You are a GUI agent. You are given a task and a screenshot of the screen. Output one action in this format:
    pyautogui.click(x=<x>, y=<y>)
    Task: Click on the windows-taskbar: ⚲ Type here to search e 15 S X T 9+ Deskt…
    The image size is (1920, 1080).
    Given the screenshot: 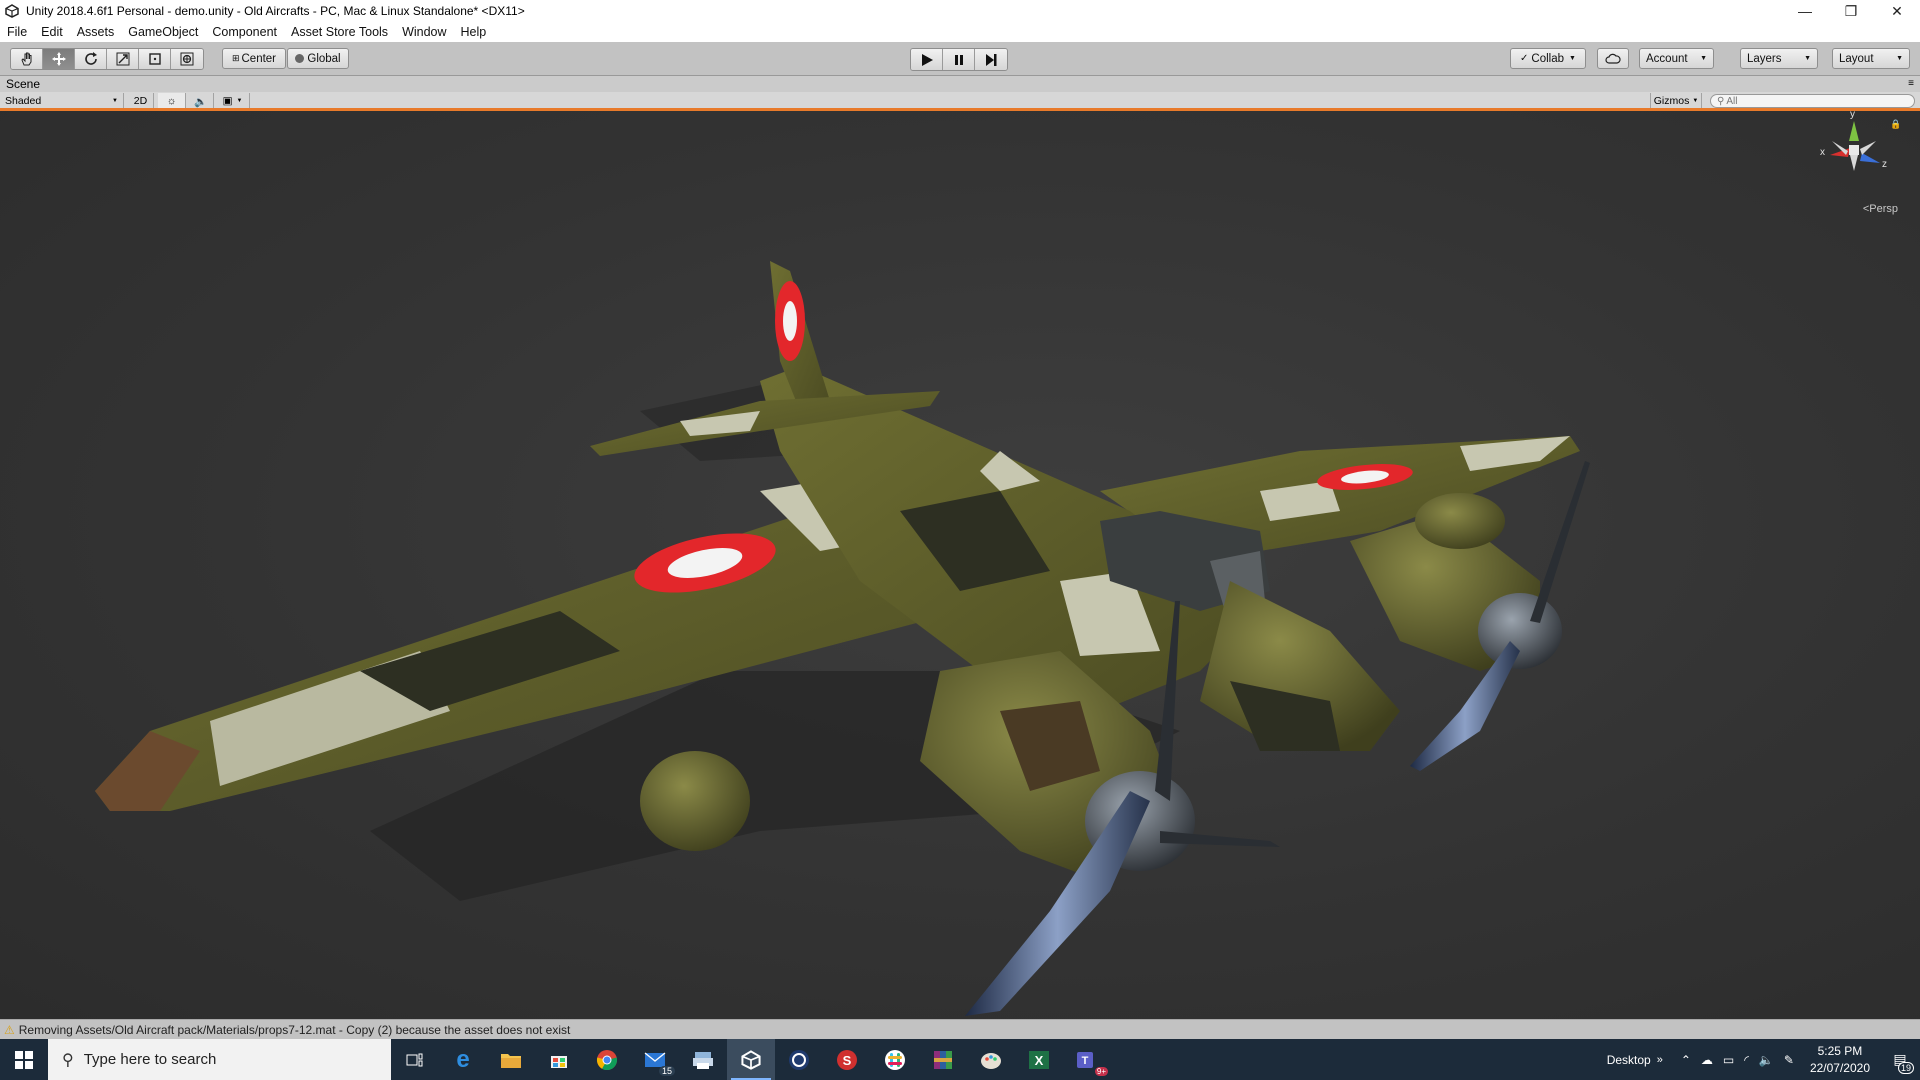 What is the action you would take?
    pyautogui.click(x=960, y=1059)
    